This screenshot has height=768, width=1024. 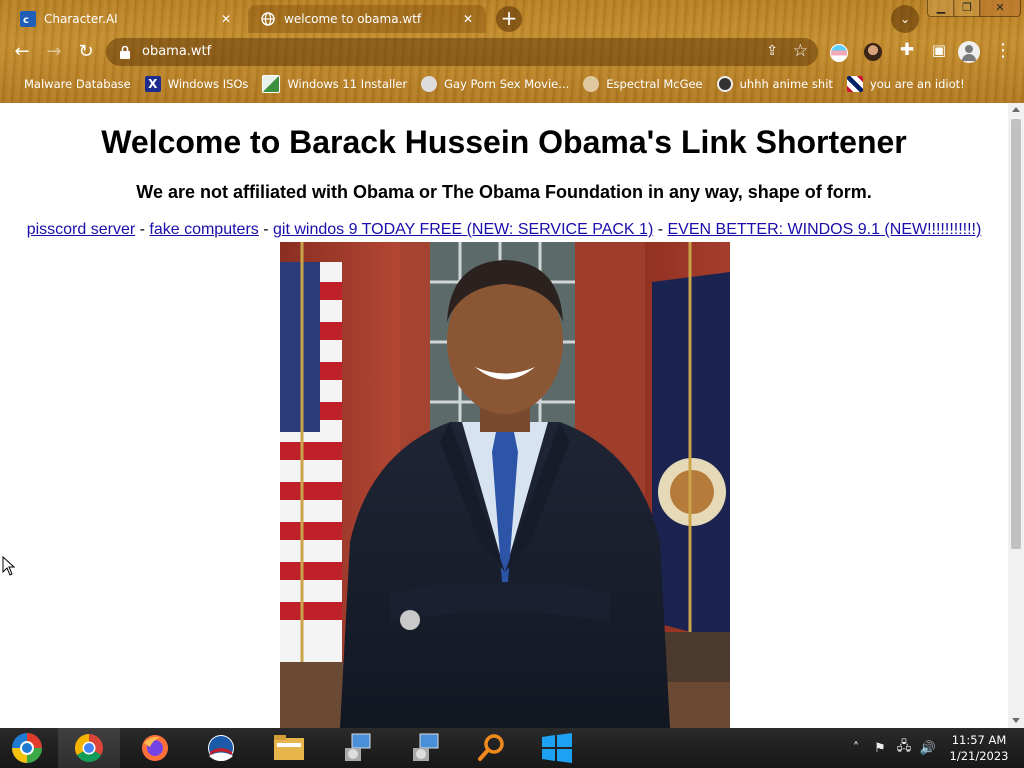 I want to click on system-tray: ˄ ⚑ 🖧 🔊, so click(x=894, y=748).